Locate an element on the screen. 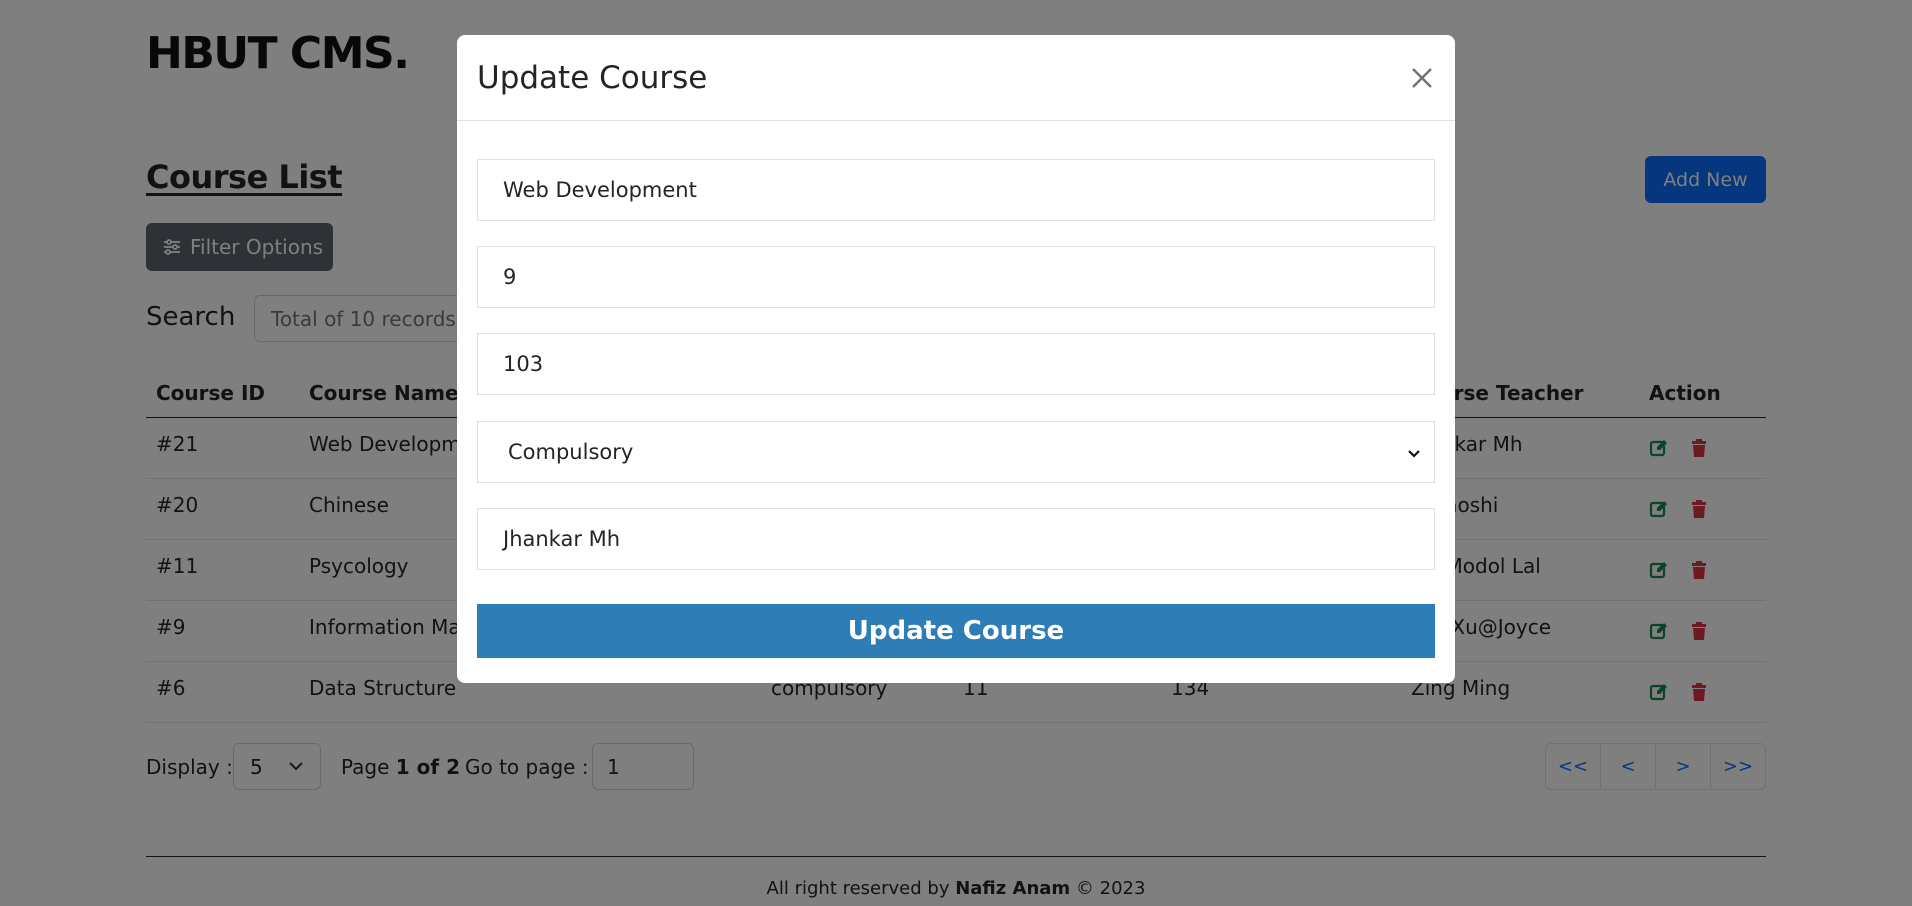  teacher-field: Jhankar Mh is located at coordinates (956, 539).